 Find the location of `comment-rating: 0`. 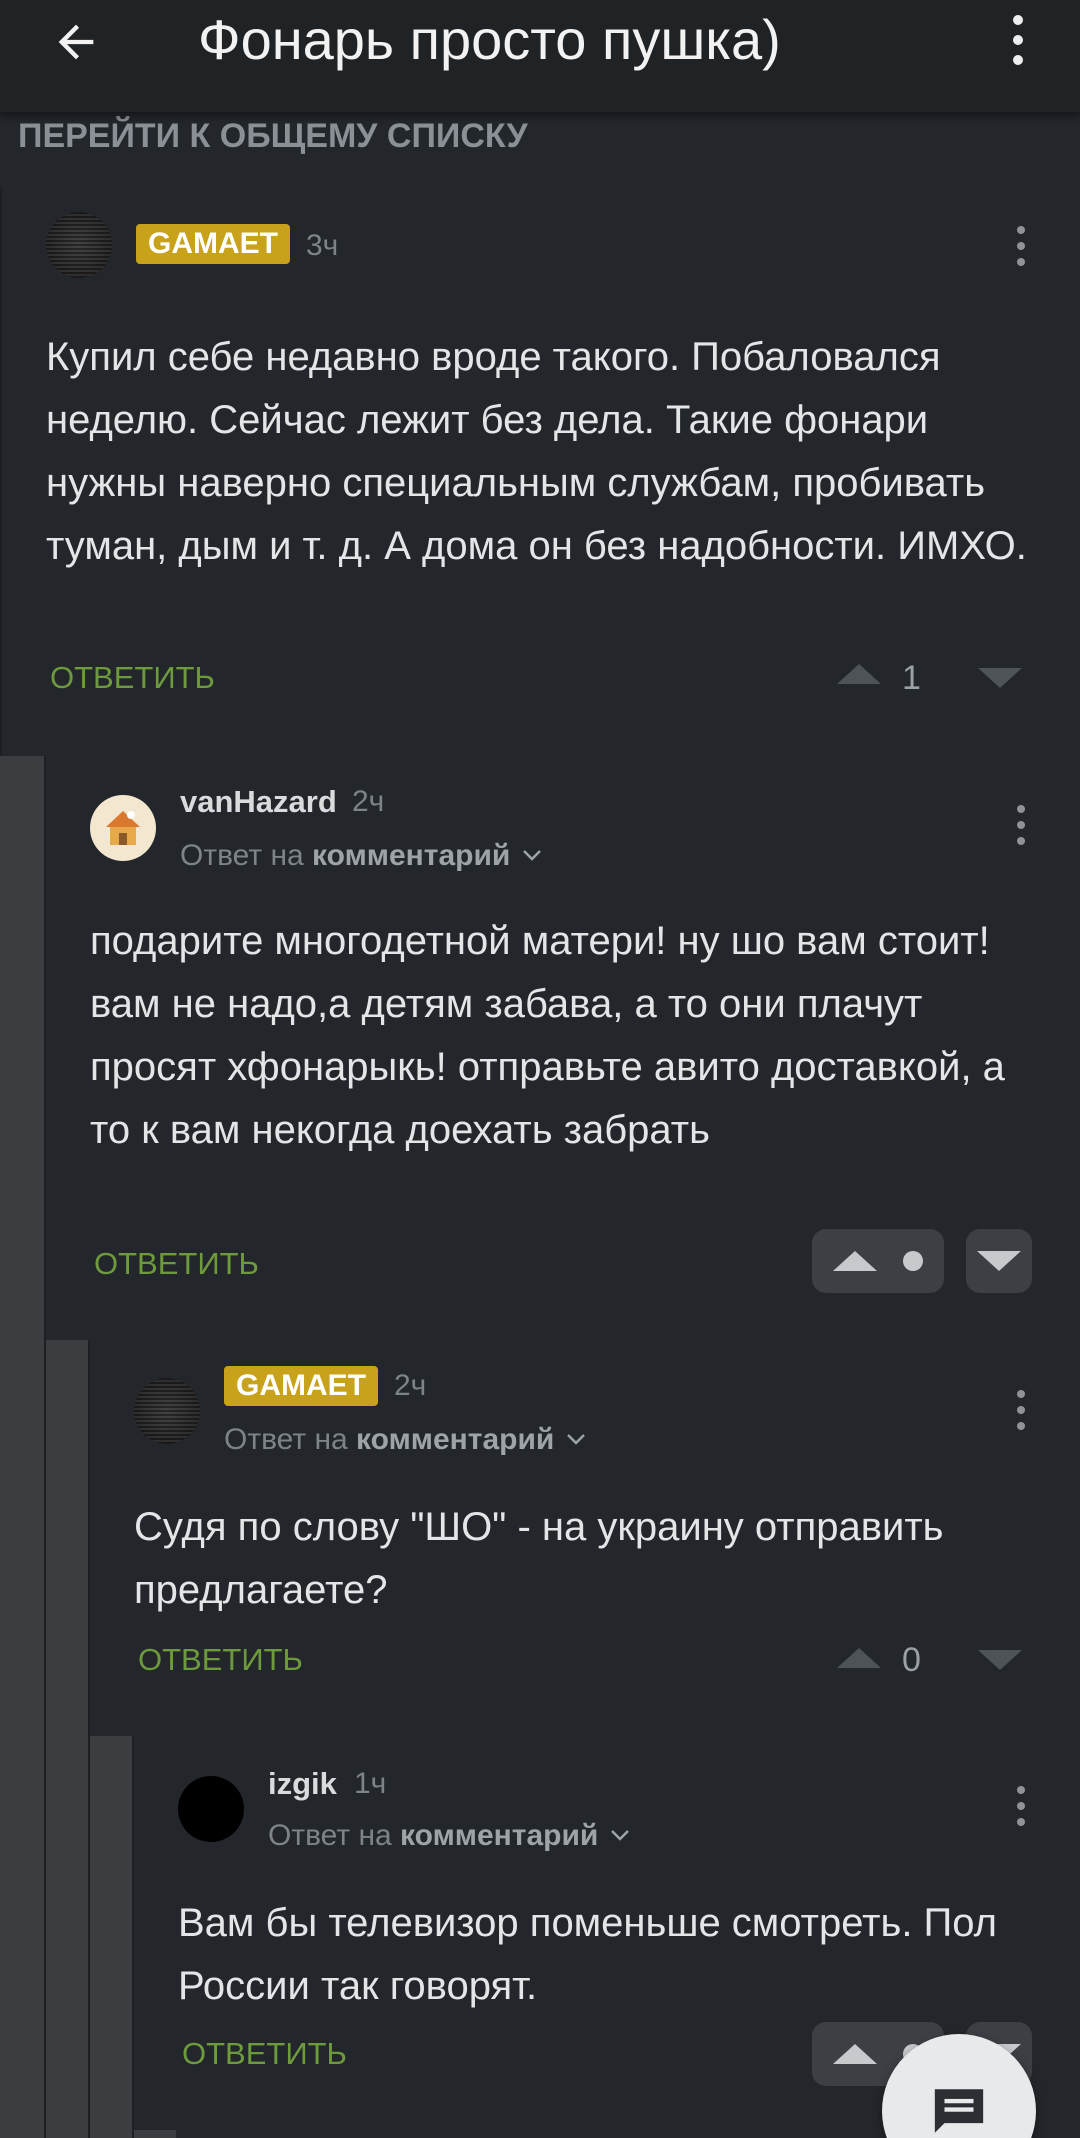

comment-rating: 0 is located at coordinates (911, 1660).